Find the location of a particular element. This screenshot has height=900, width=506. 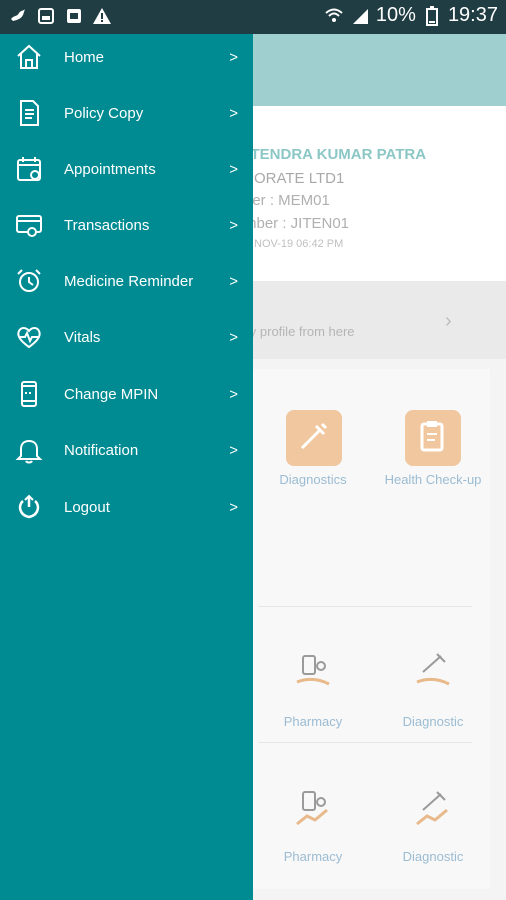

drawer-item-logout: Logout > is located at coordinates (126, 507).